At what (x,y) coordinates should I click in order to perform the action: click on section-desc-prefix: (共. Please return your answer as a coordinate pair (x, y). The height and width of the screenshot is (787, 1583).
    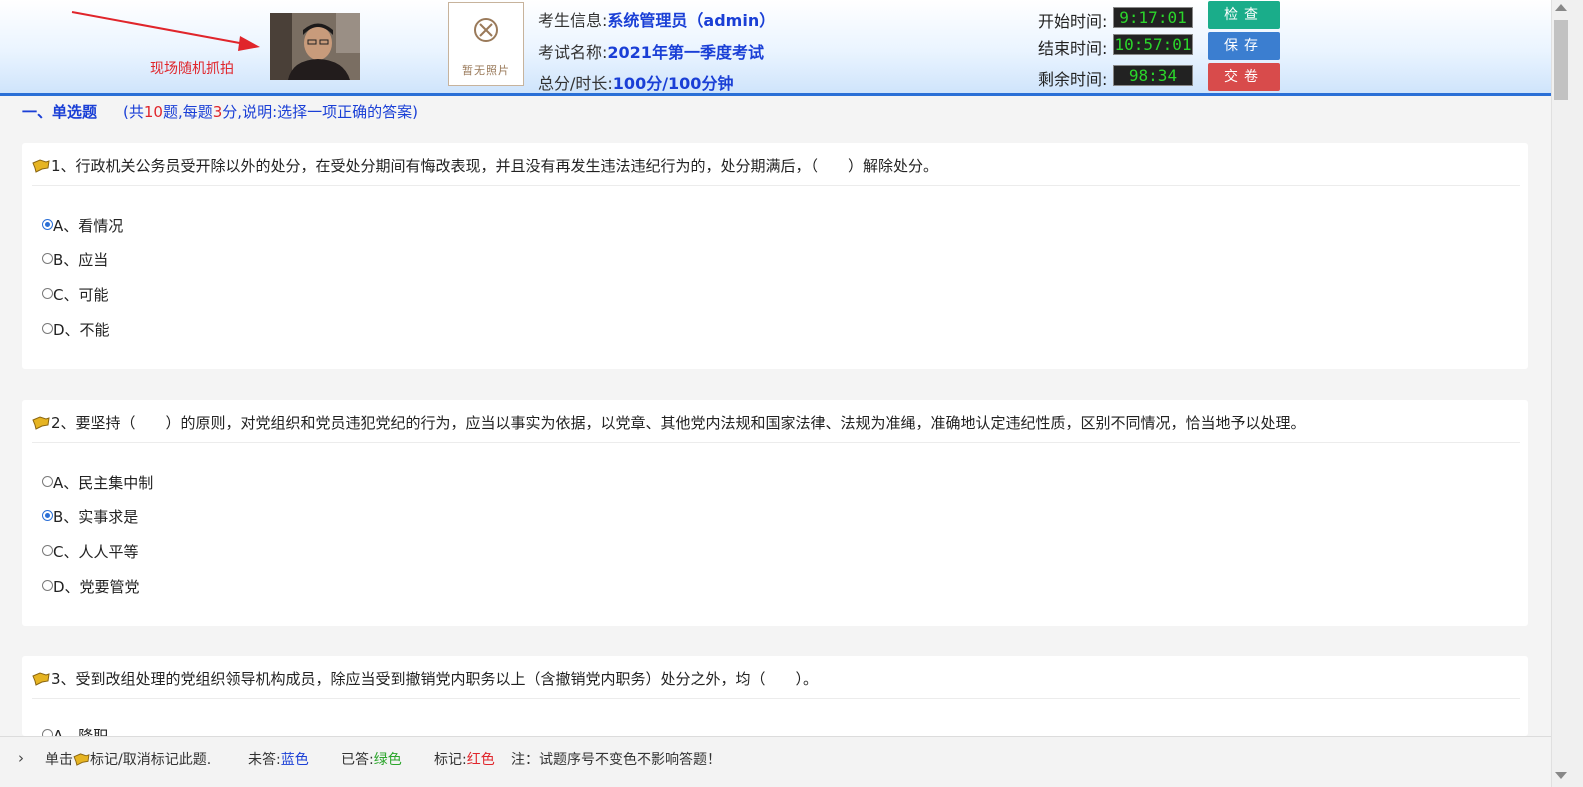
    Looking at the image, I should click on (133, 112).